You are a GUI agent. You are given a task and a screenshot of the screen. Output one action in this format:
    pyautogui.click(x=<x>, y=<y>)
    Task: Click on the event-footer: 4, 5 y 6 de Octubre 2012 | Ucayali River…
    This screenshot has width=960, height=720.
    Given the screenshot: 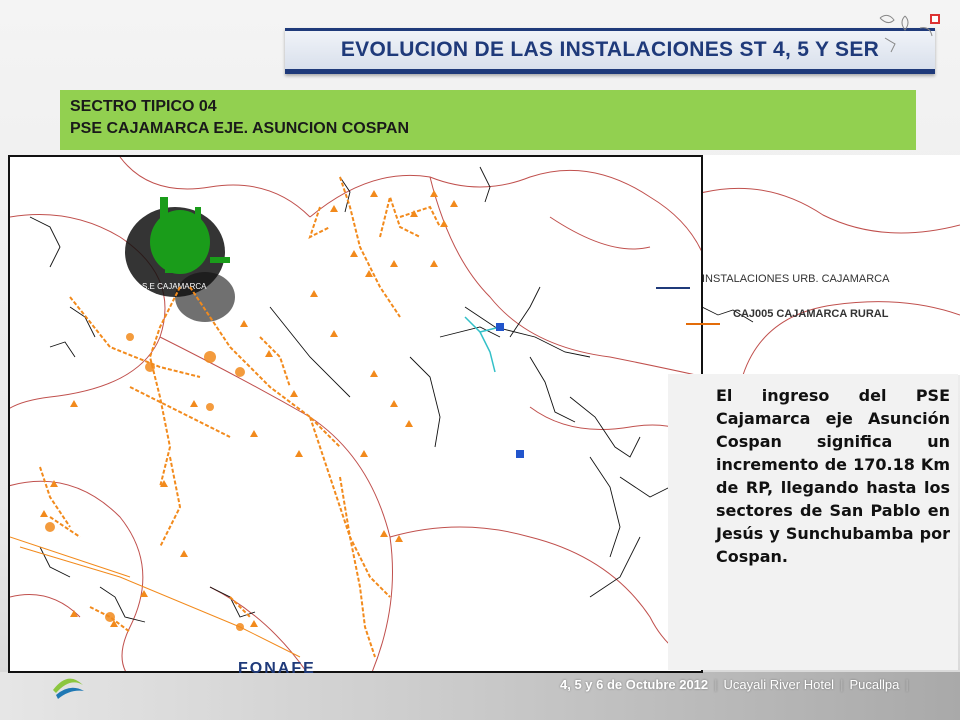 What is the action you would take?
    pyautogui.click(x=734, y=684)
    